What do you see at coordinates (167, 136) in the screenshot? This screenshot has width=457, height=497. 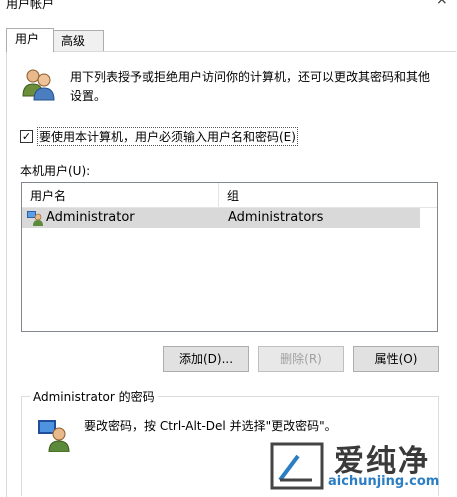 I see `require-login-label: 要使用本计算机，用户必须输入用户名和密码(E)` at bounding box center [167, 136].